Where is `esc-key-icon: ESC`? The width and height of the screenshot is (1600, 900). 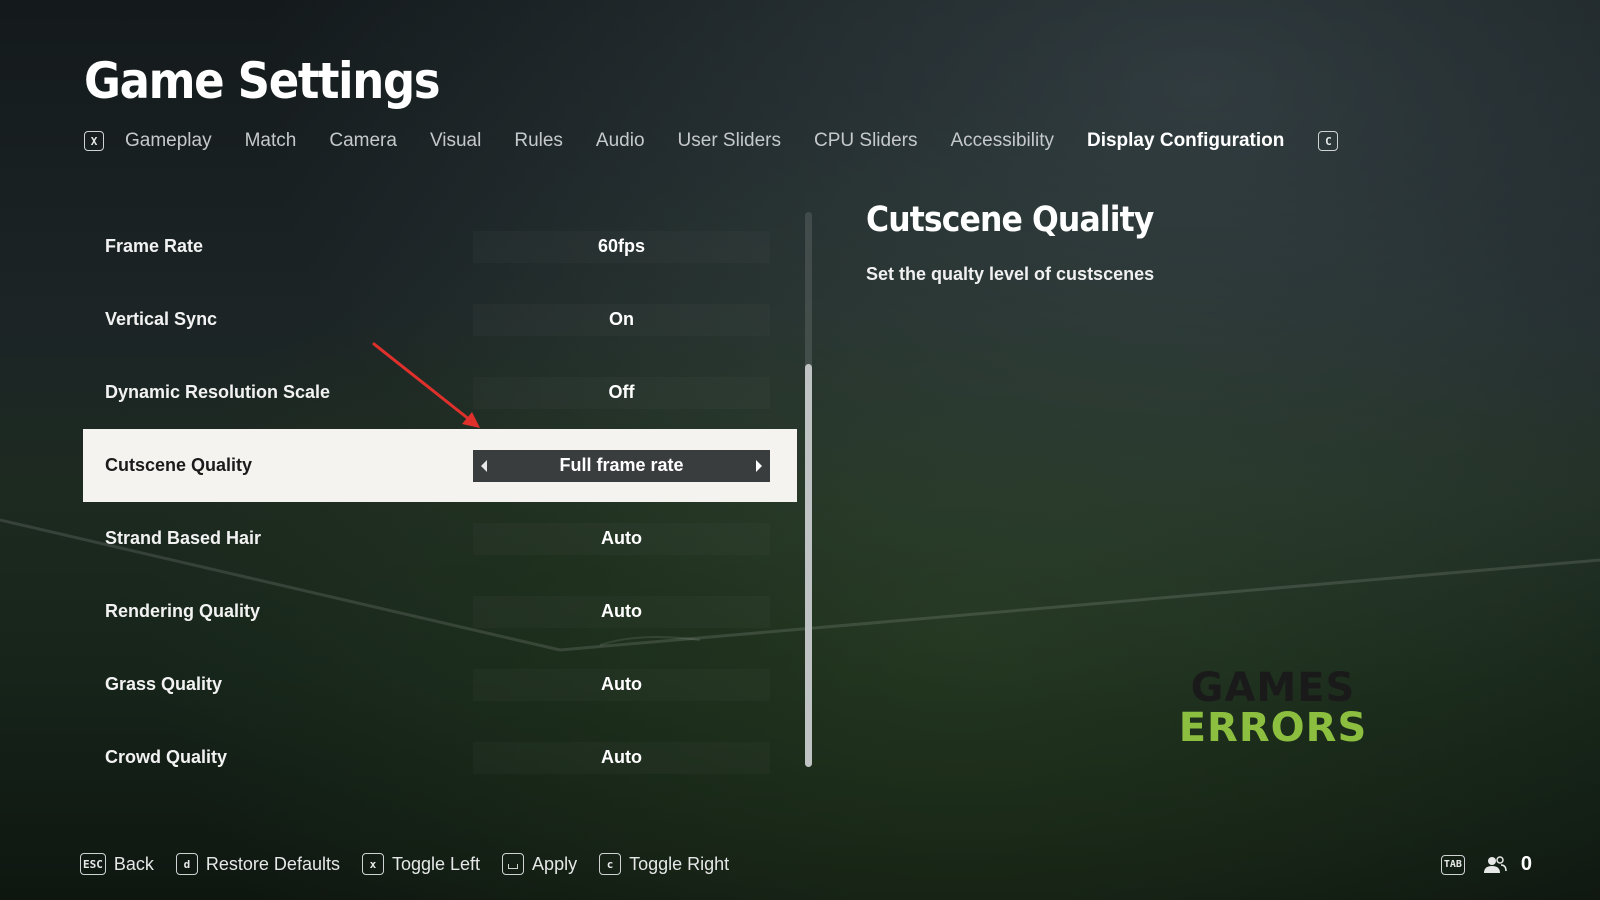 esc-key-icon: ESC is located at coordinates (93, 864).